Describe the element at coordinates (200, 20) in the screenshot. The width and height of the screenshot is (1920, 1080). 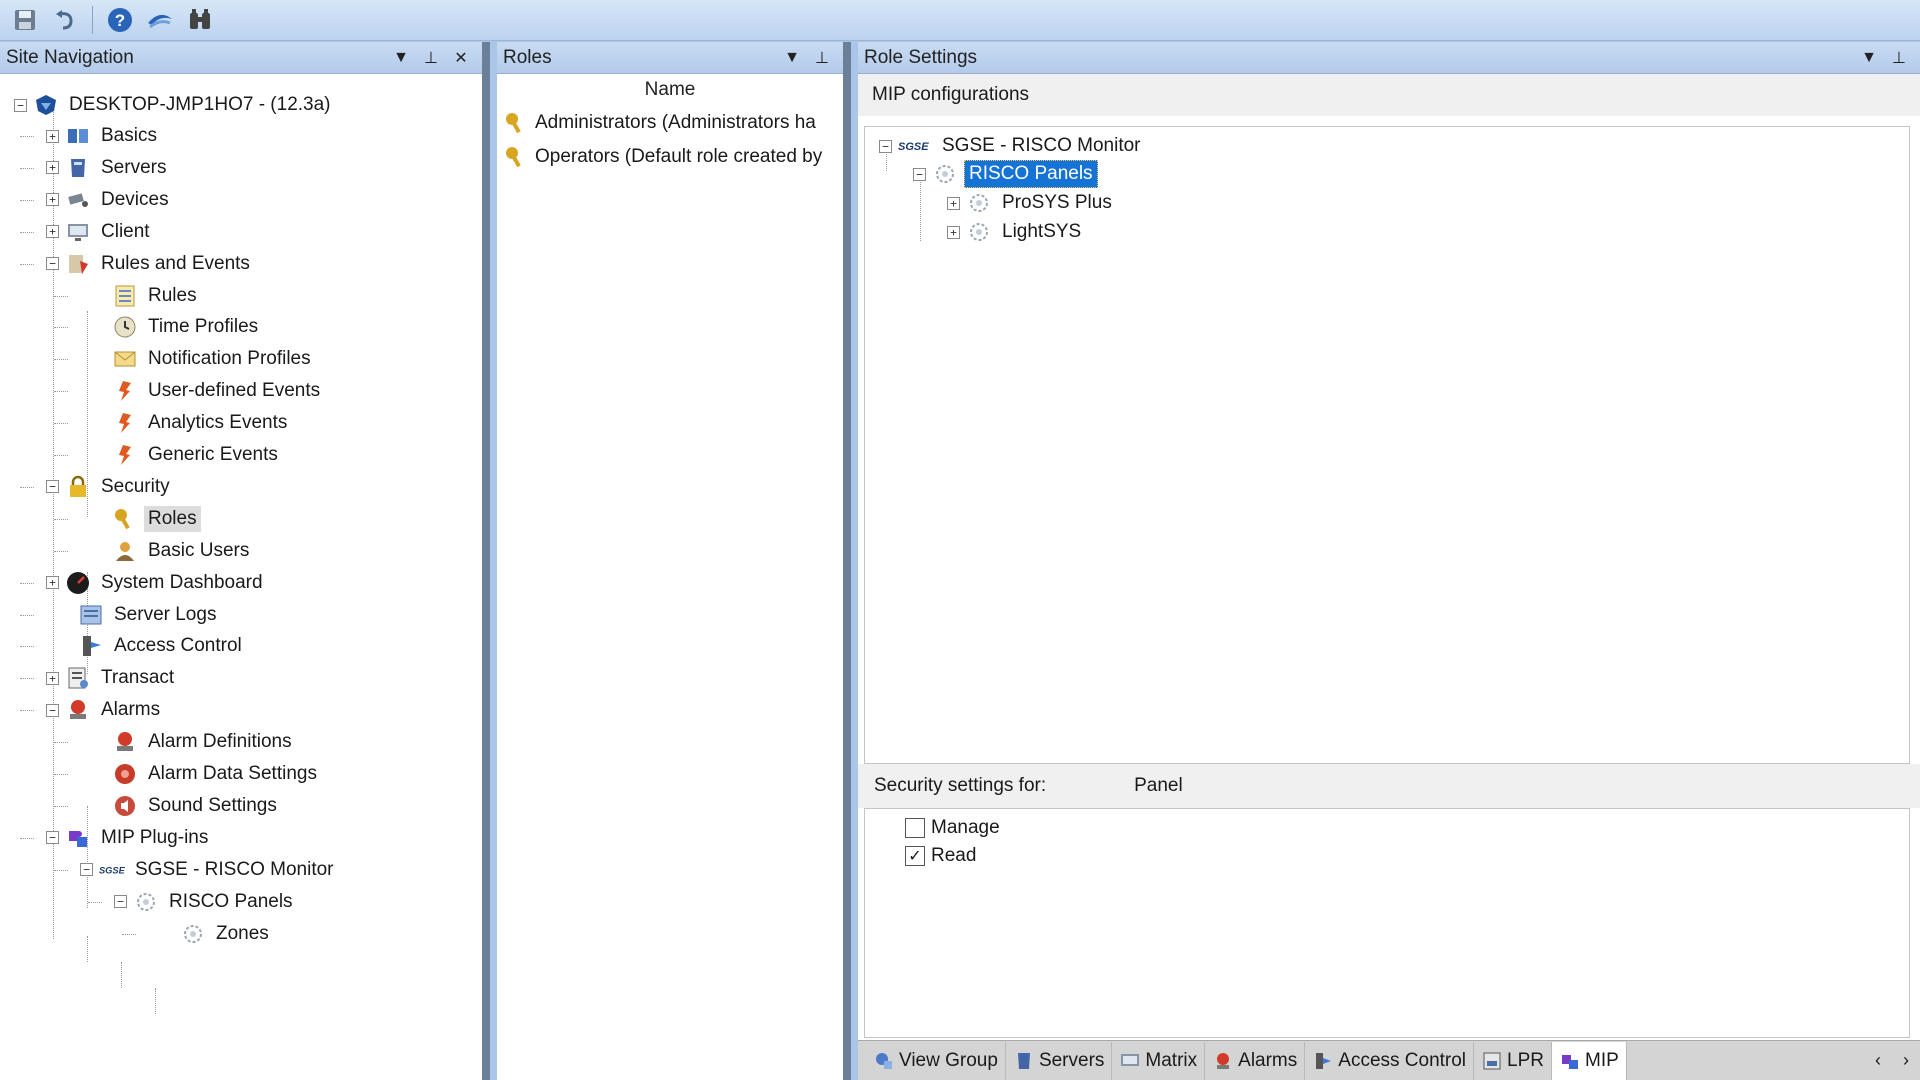
I see `find-icon` at that location.